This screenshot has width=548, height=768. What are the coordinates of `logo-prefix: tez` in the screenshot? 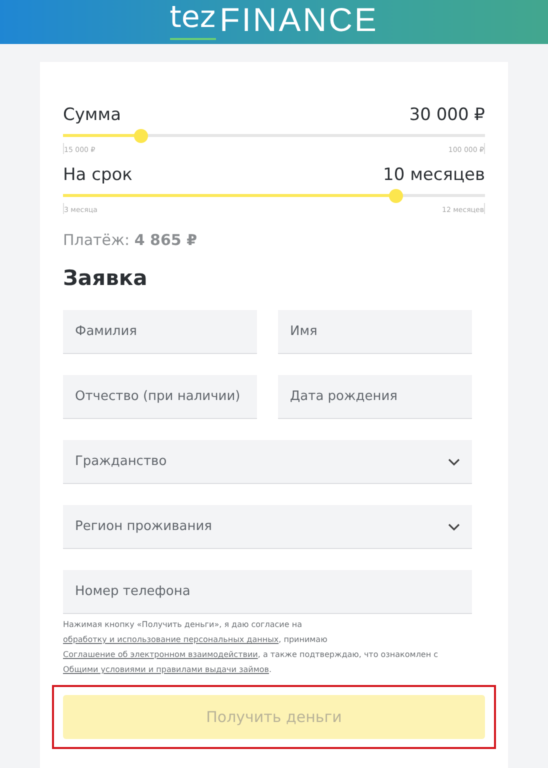 It's located at (193, 20).